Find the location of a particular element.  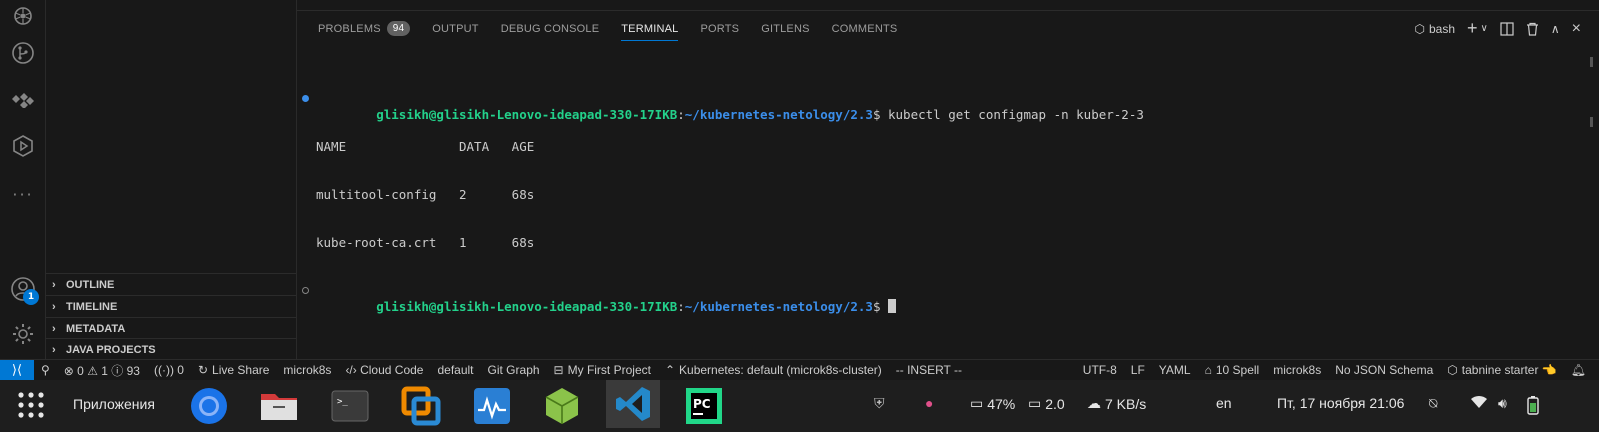

tray-network-speed: ☁ 7 KB/s is located at coordinates (1116, 403).